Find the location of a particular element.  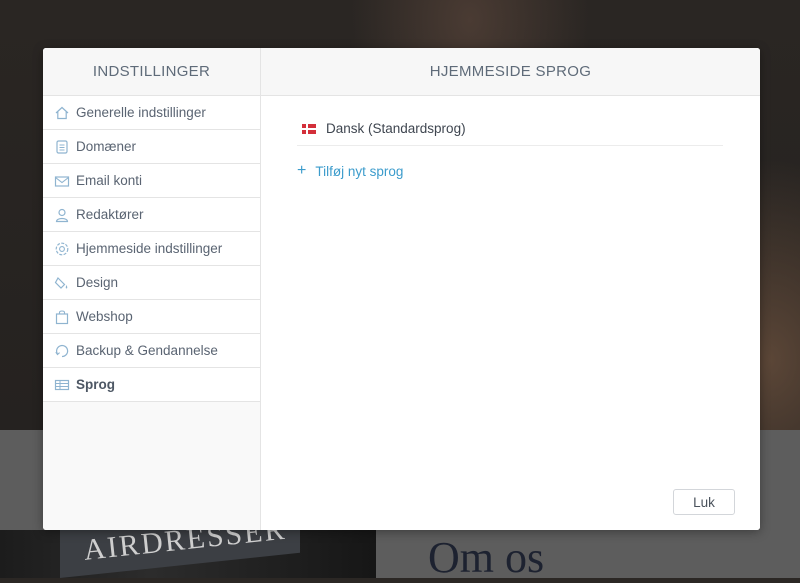

sidebar-item-backup: Backup & Gendannelse is located at coordinates (151, 351).